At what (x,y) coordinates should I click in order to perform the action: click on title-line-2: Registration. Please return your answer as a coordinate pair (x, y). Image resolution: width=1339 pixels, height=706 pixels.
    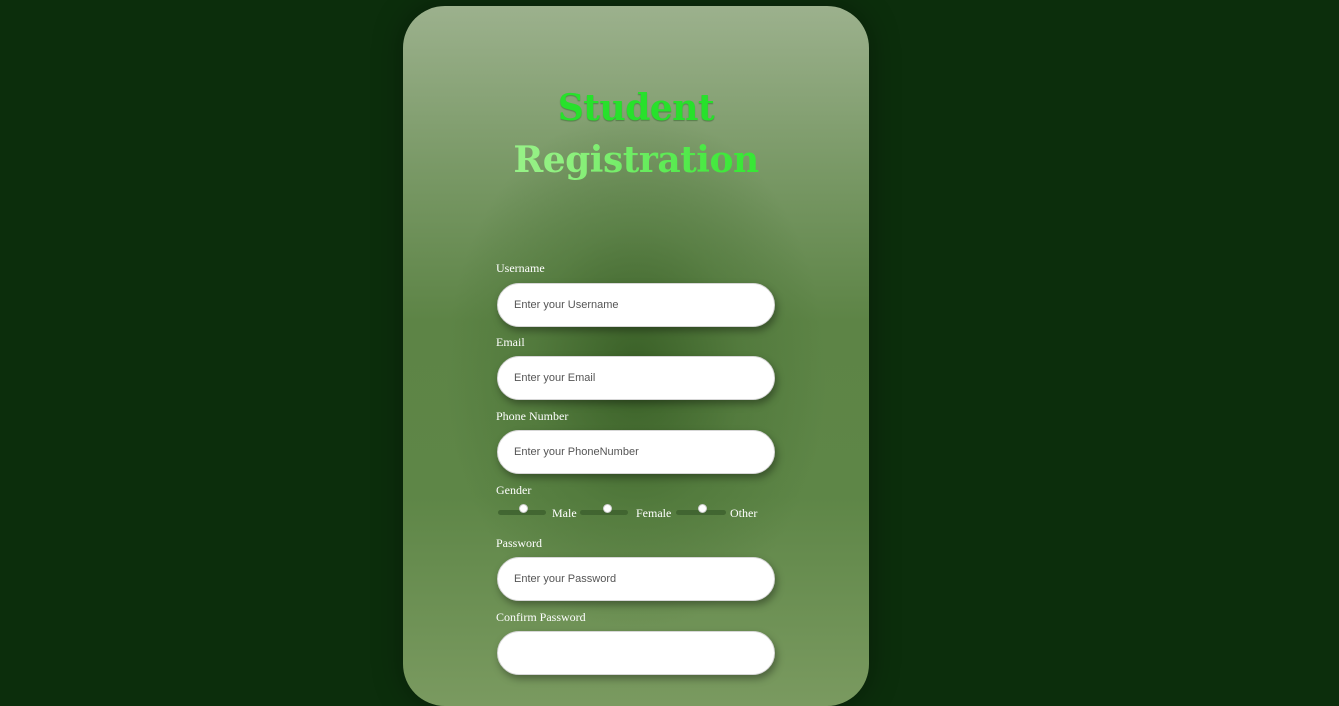
    Looking at the image, I should click on (636, 160).